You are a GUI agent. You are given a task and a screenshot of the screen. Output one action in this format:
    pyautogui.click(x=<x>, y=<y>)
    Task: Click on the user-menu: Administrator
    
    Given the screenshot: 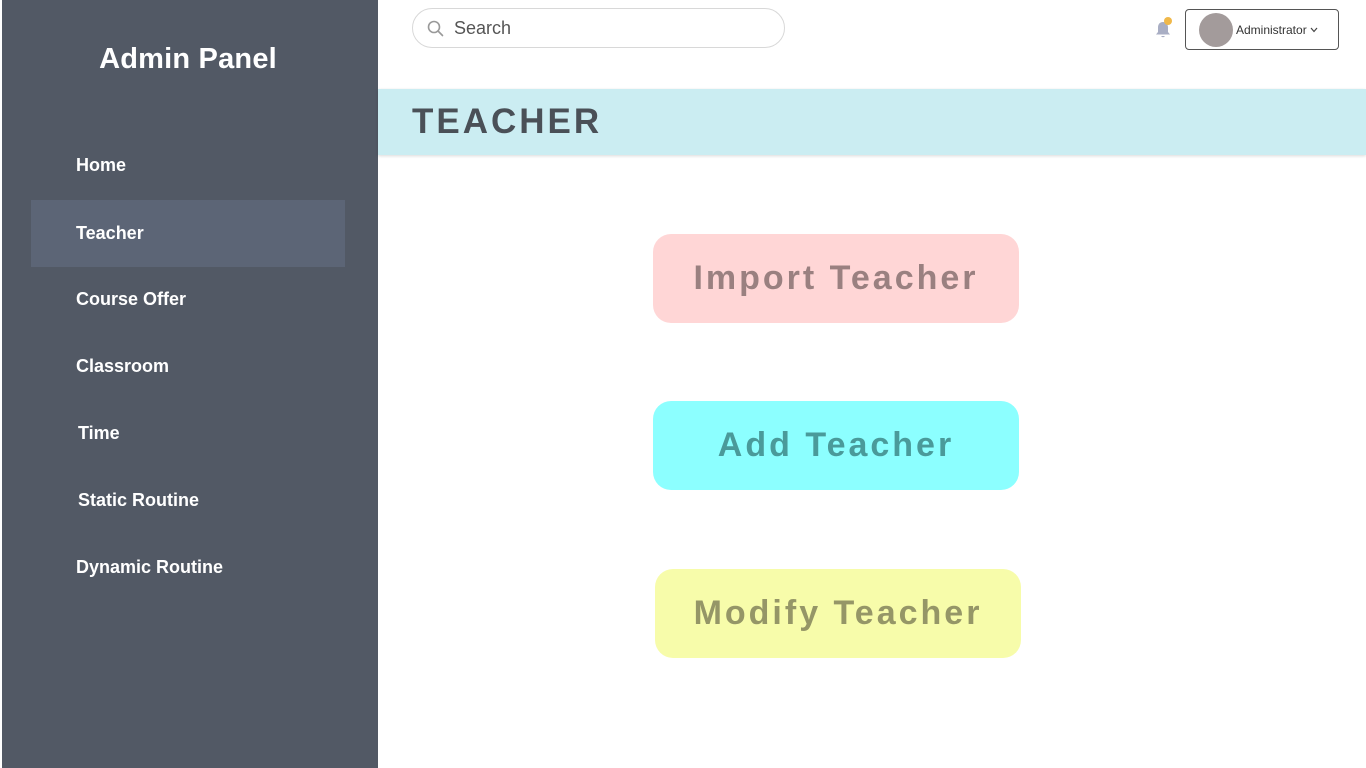 What is the action you would take?
    pyautogui.click(x=1262, y=29)
    